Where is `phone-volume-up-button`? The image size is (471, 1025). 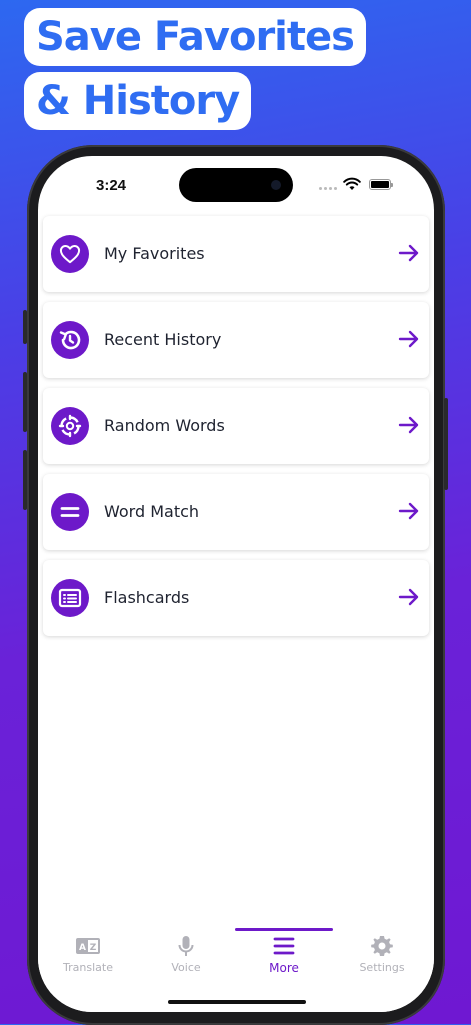
phone-volume-up-button is located at coordinates (25, 402).